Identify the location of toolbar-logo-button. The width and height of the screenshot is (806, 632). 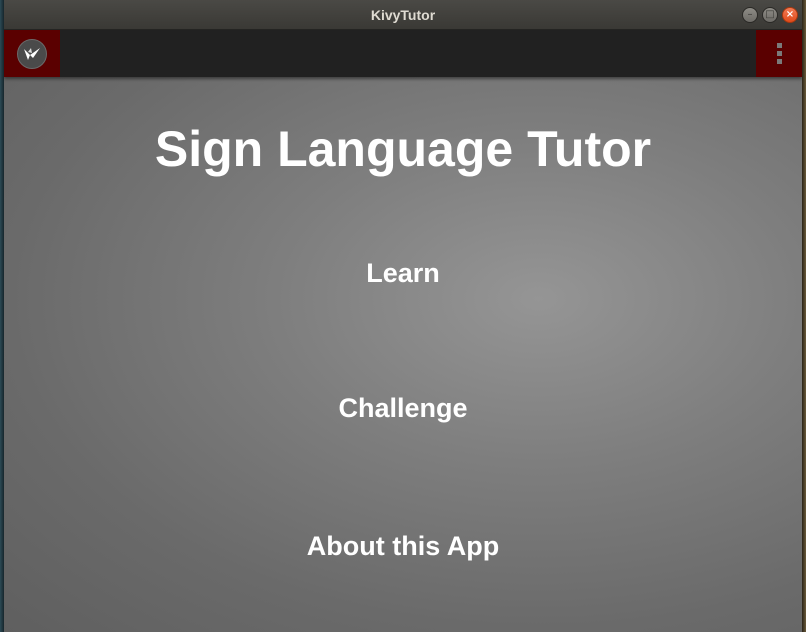
(32, 53).